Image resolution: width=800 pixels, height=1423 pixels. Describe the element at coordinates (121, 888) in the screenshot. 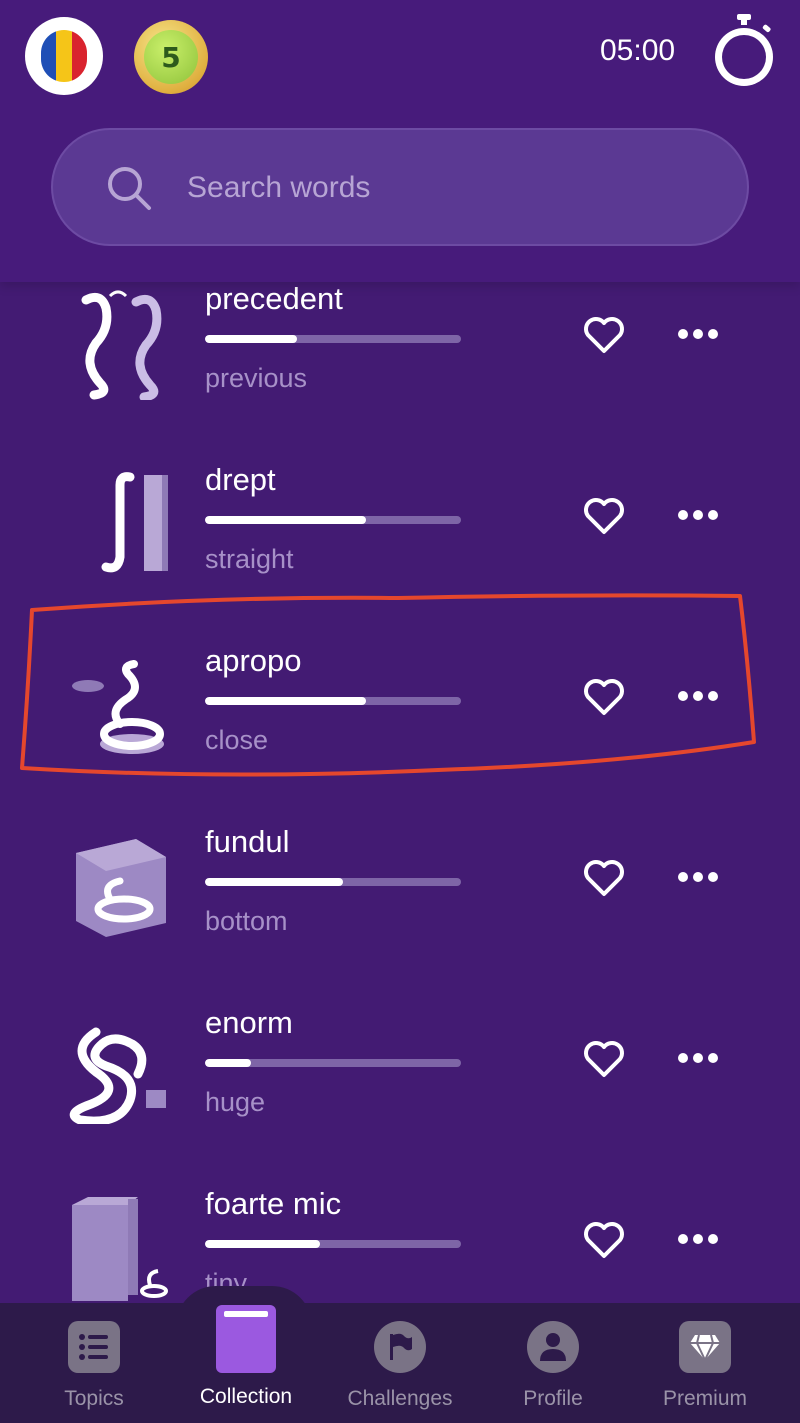

I see `snake-in-box-icon` at that location.